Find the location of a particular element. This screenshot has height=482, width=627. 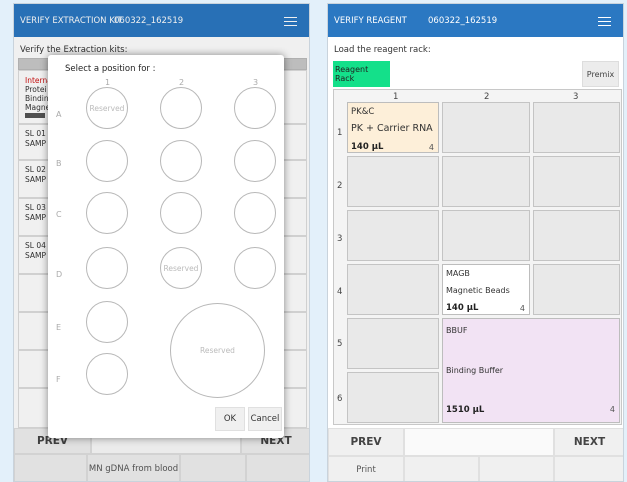

position-f1 is located at coordinates (107, 374).